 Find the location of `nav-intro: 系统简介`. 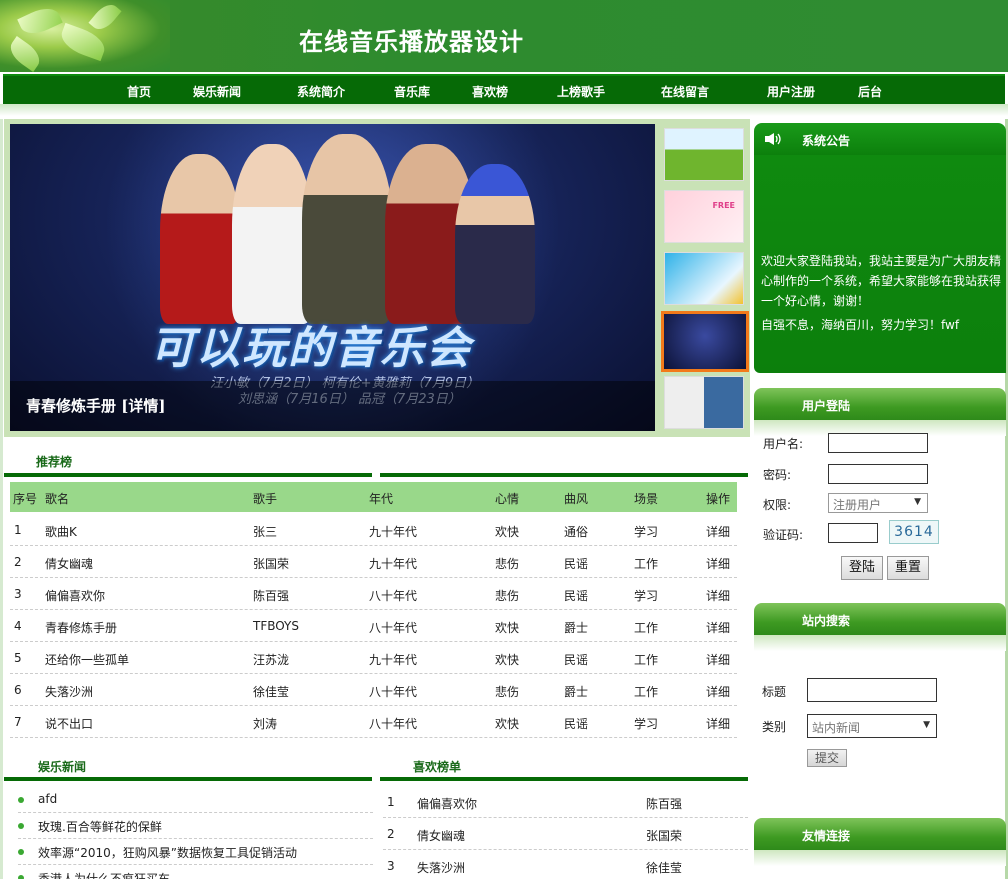

nav-intro: 系统简介 is located at coordinates (321, 91).